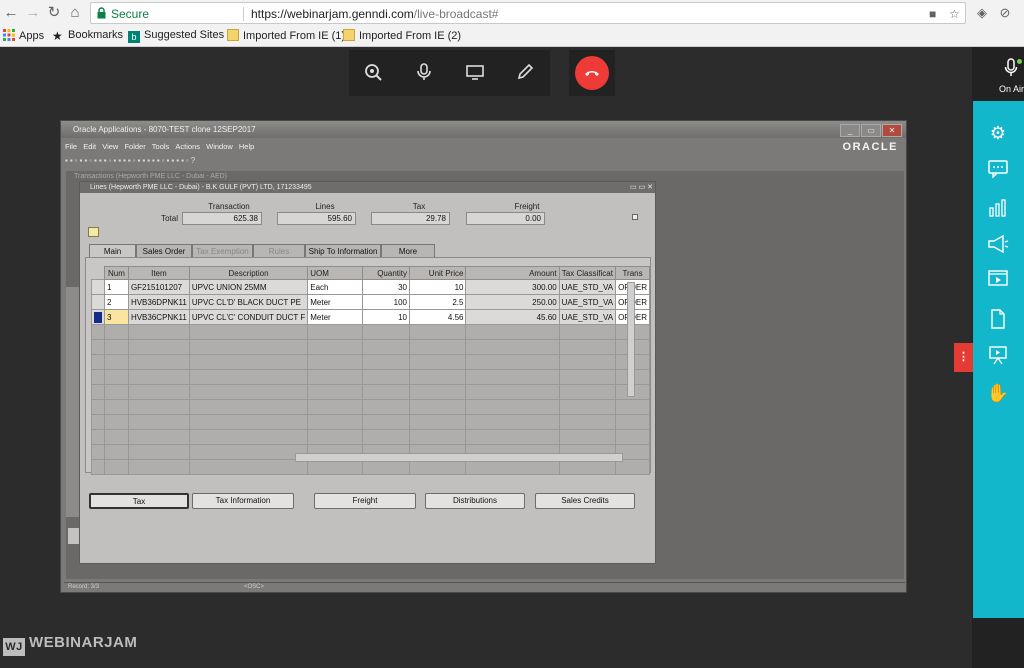 This screenshot has height=668, width=1024. What do you see at coordinates (954, 14) in the screenshot?
I see `star-icon: ☆` at bounding box center [954, 14].